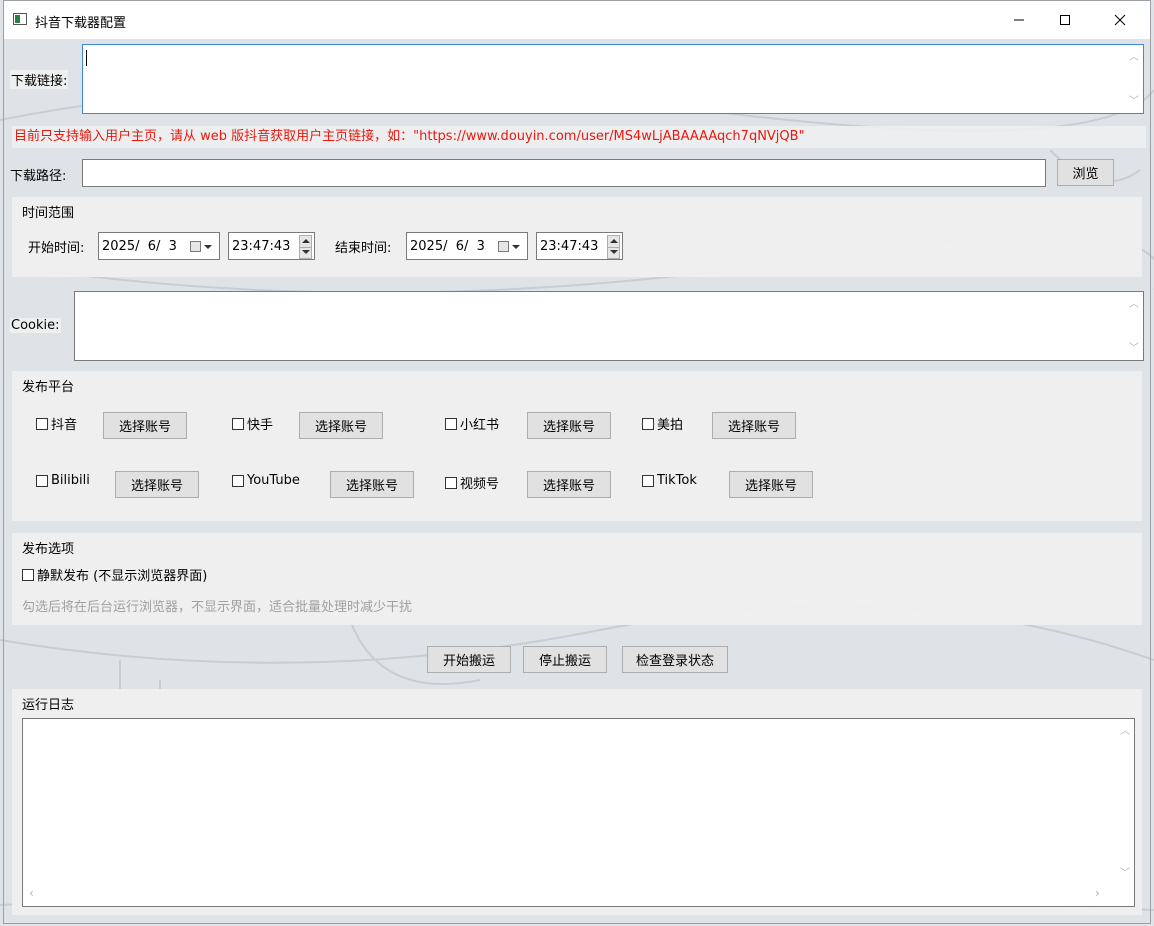 This screenshot has width=1154, height=926. What do you see at coordinates (48, 213) in the screenshot?
I see `time-range-title: 时间范围` at bounding box center [48, 213].